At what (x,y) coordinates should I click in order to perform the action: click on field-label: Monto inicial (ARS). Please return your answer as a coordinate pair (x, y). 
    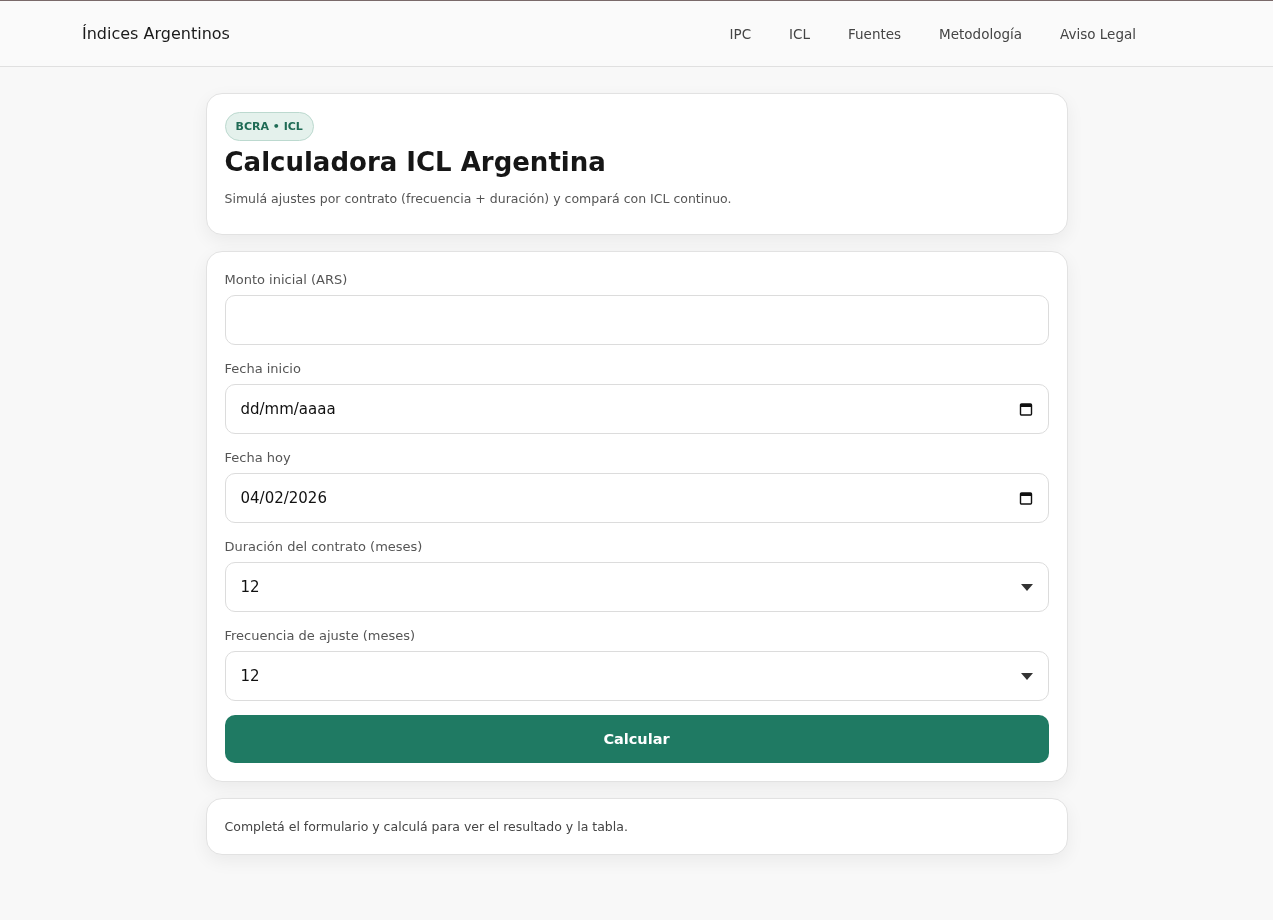
    Looking at the image, I should click on (286, 279).